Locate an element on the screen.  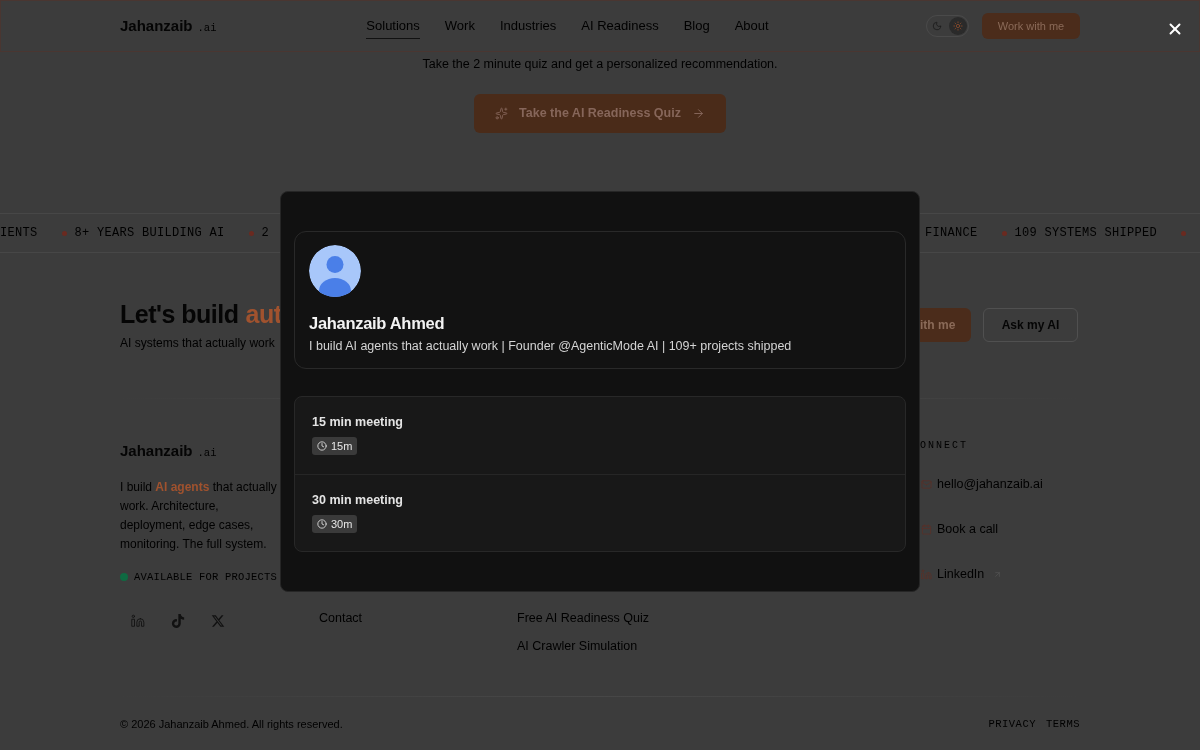
x-logo-icon is located at coordinates (218, 621).